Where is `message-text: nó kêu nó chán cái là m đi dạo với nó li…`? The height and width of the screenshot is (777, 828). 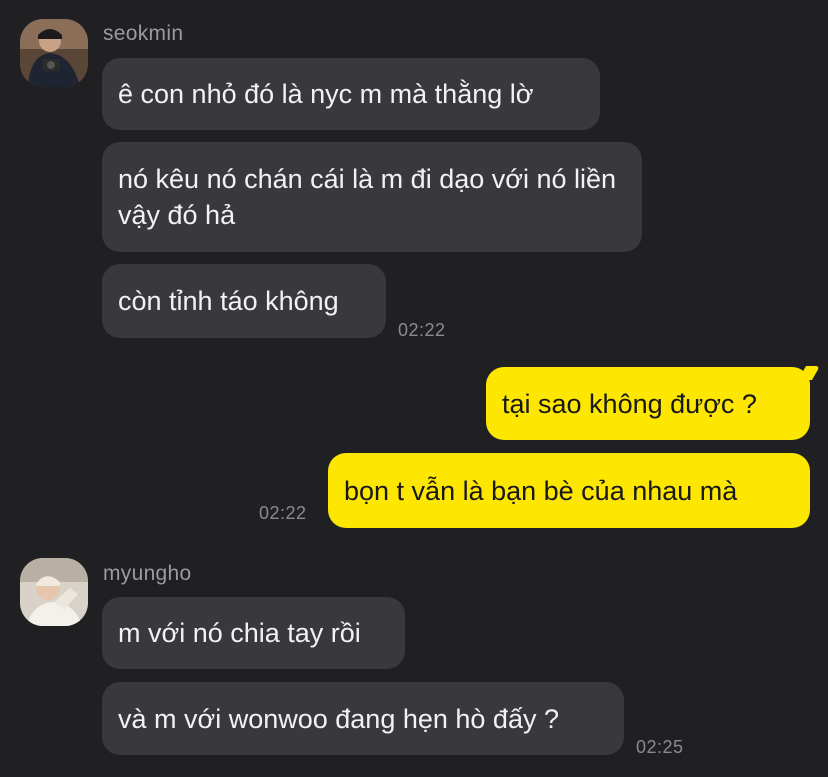 message-text: nó kêu nó chán cái là m đi dạo với nó li… is located at coordinates (367, 197).